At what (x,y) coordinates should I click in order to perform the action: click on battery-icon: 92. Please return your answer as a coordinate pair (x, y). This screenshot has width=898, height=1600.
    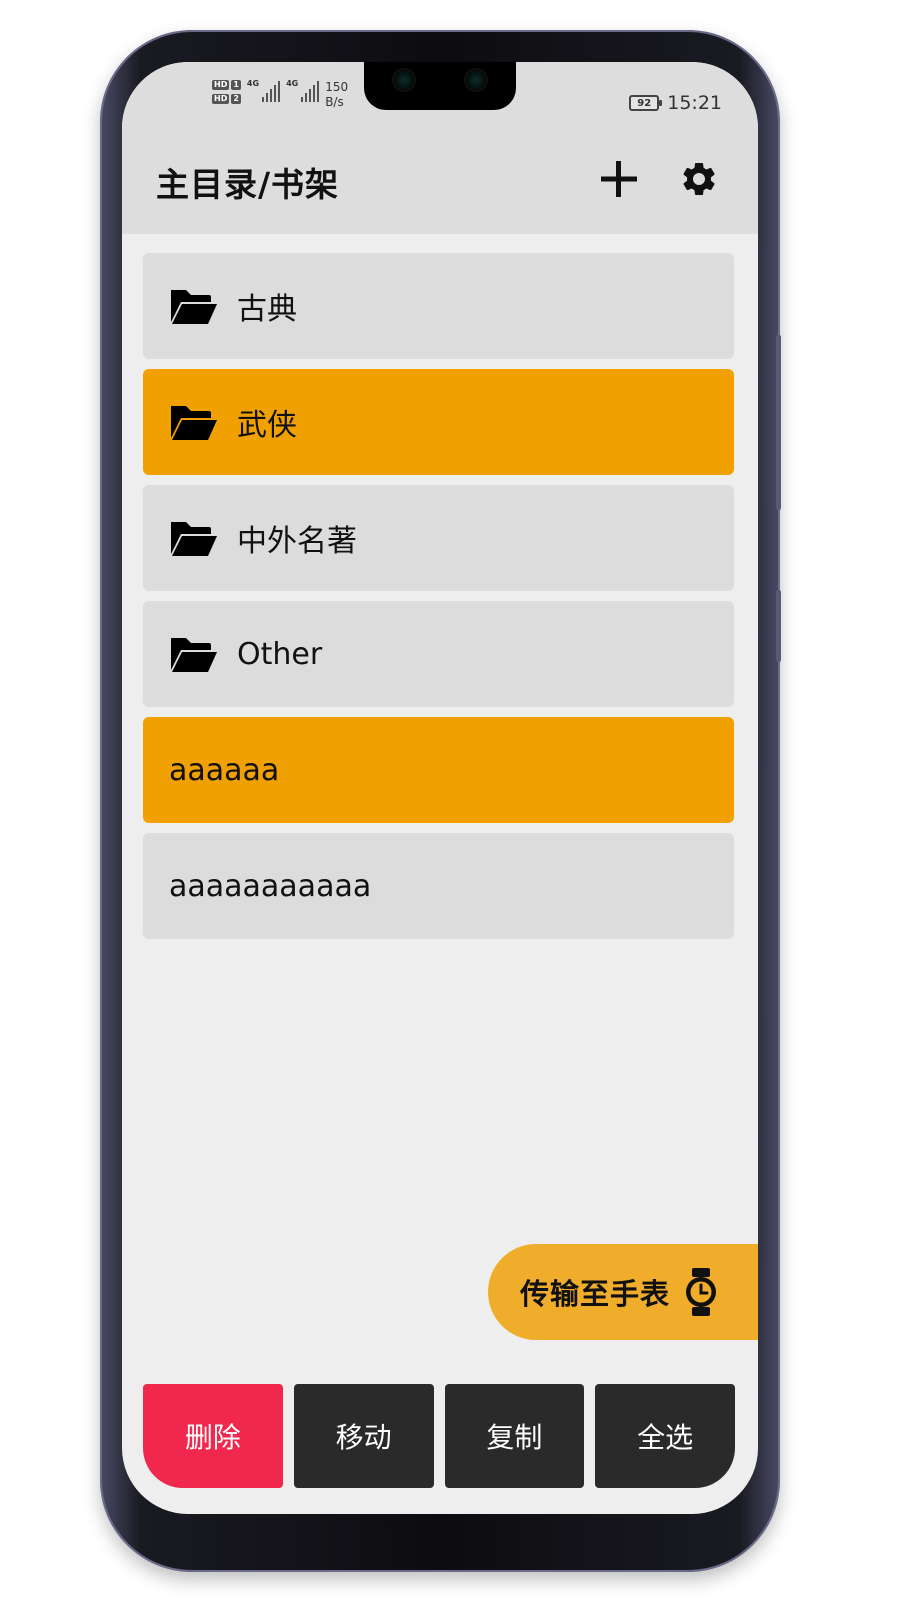
    Looking at the image, I should click on (646, 103).